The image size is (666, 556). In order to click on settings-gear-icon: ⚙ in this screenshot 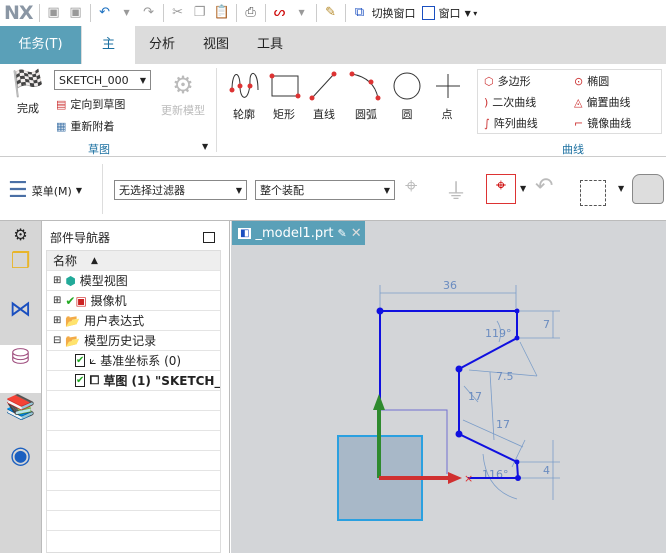, I will do `click(20, 235)`.